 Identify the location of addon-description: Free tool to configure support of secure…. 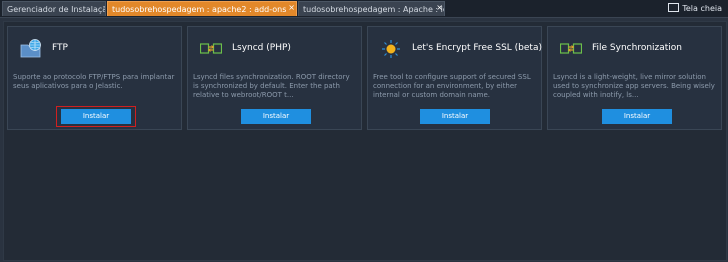
(452, 86).